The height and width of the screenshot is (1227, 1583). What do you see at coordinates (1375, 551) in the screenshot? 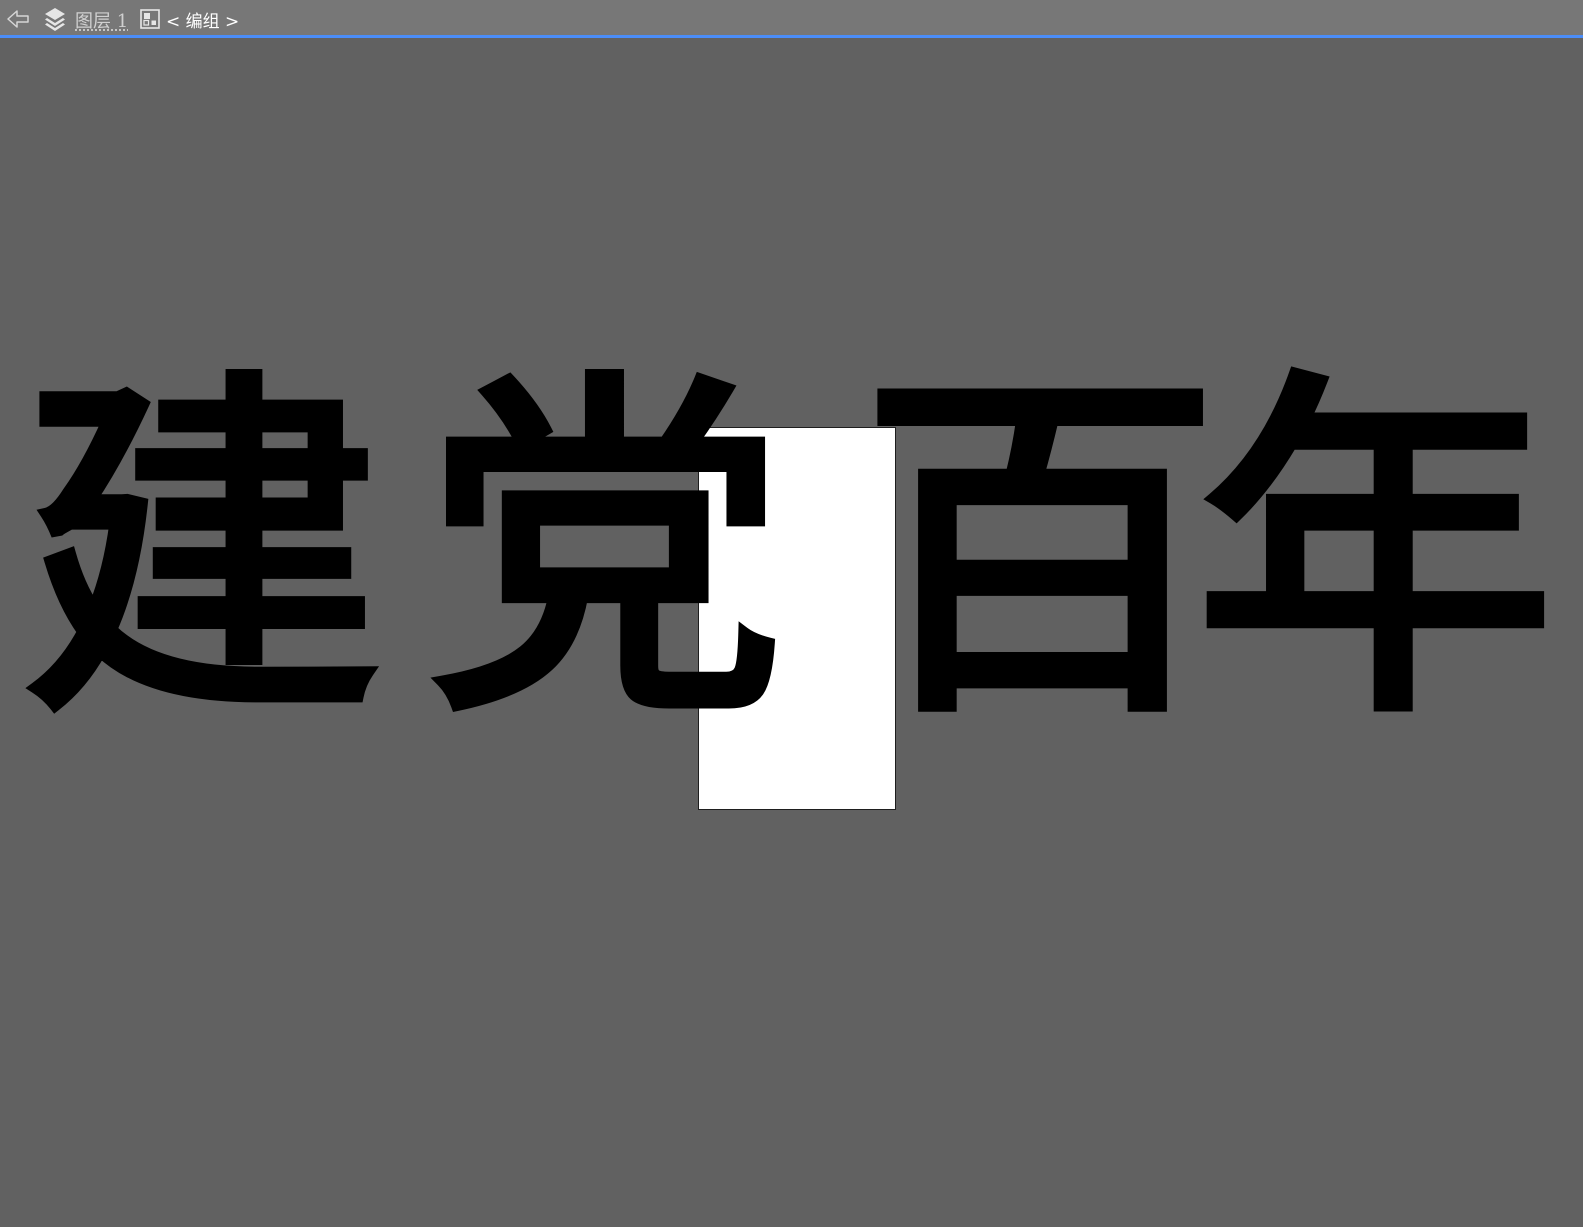
I see `calligraphy-char-nian: 年` at bounding box center [1375, 551].